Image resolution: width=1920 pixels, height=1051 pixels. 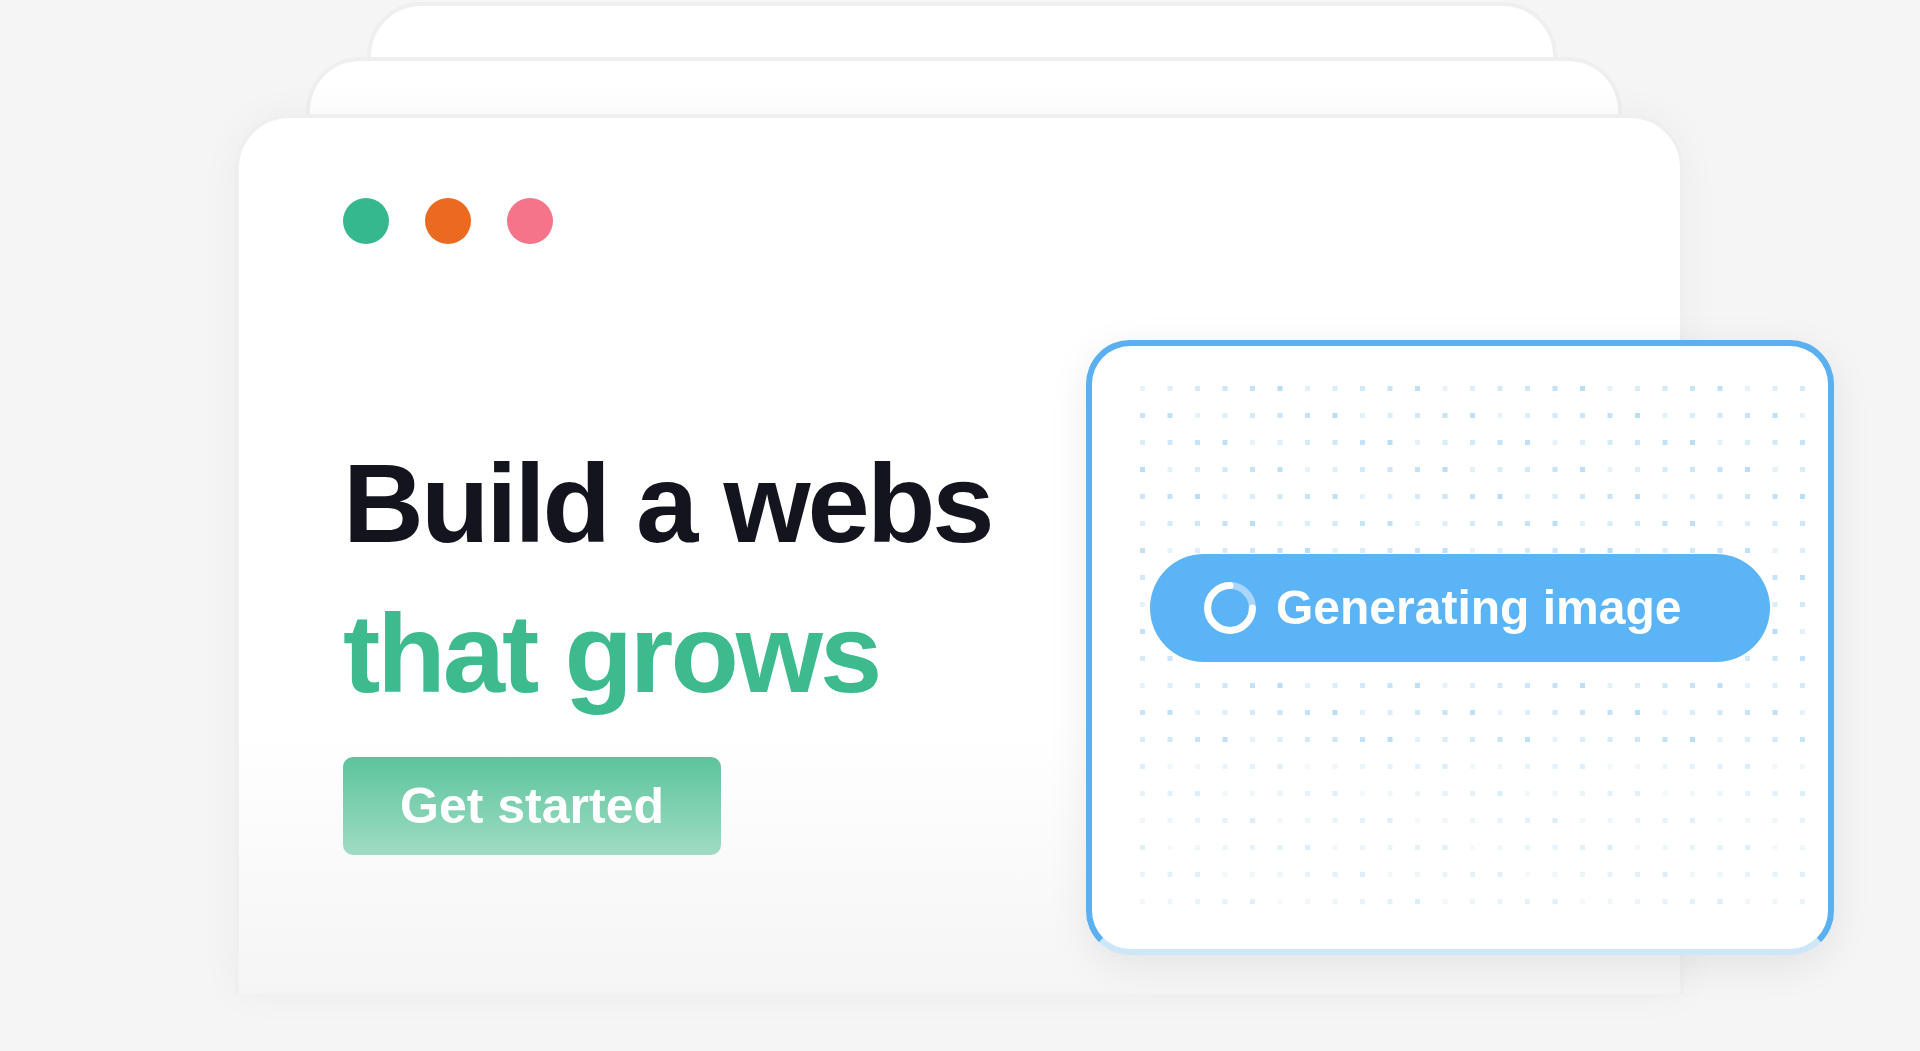 I want to click on get-started-button: Get started, so click(x=532, y=806).